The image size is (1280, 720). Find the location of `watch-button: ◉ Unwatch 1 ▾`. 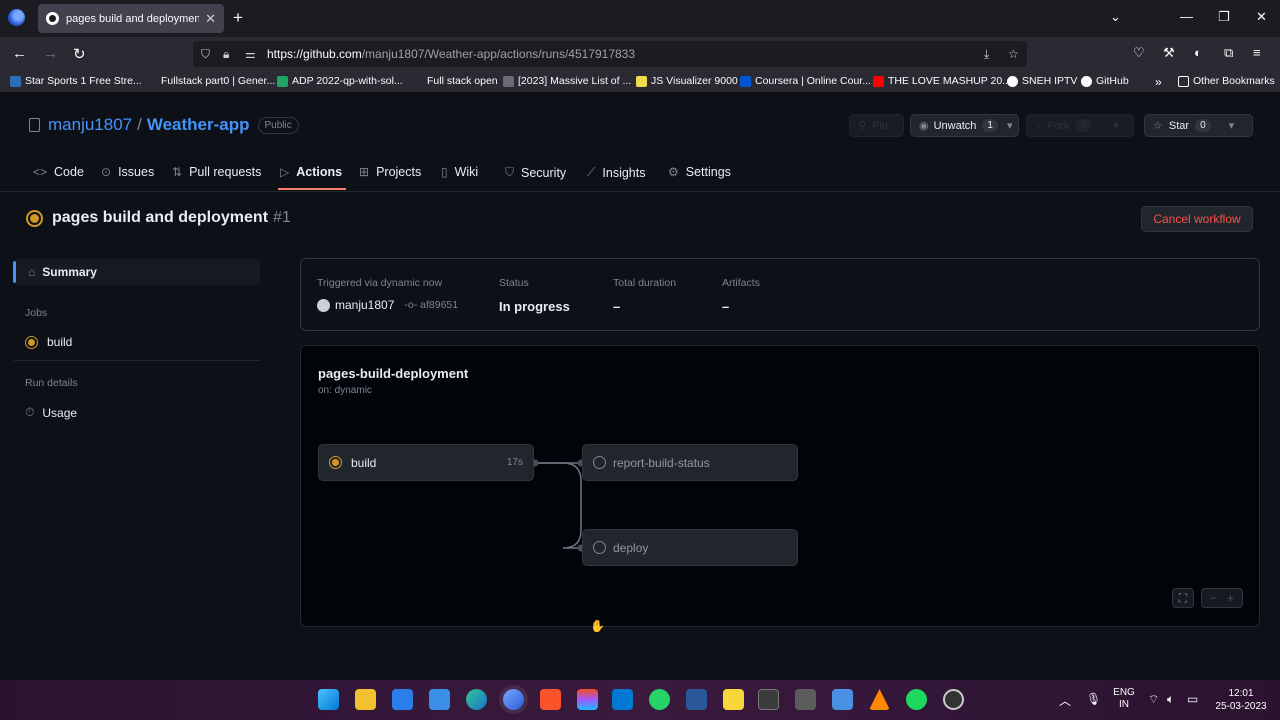

watch-button: ◉ Unwatch 1 ▾ is located at coordinates (964, 125).